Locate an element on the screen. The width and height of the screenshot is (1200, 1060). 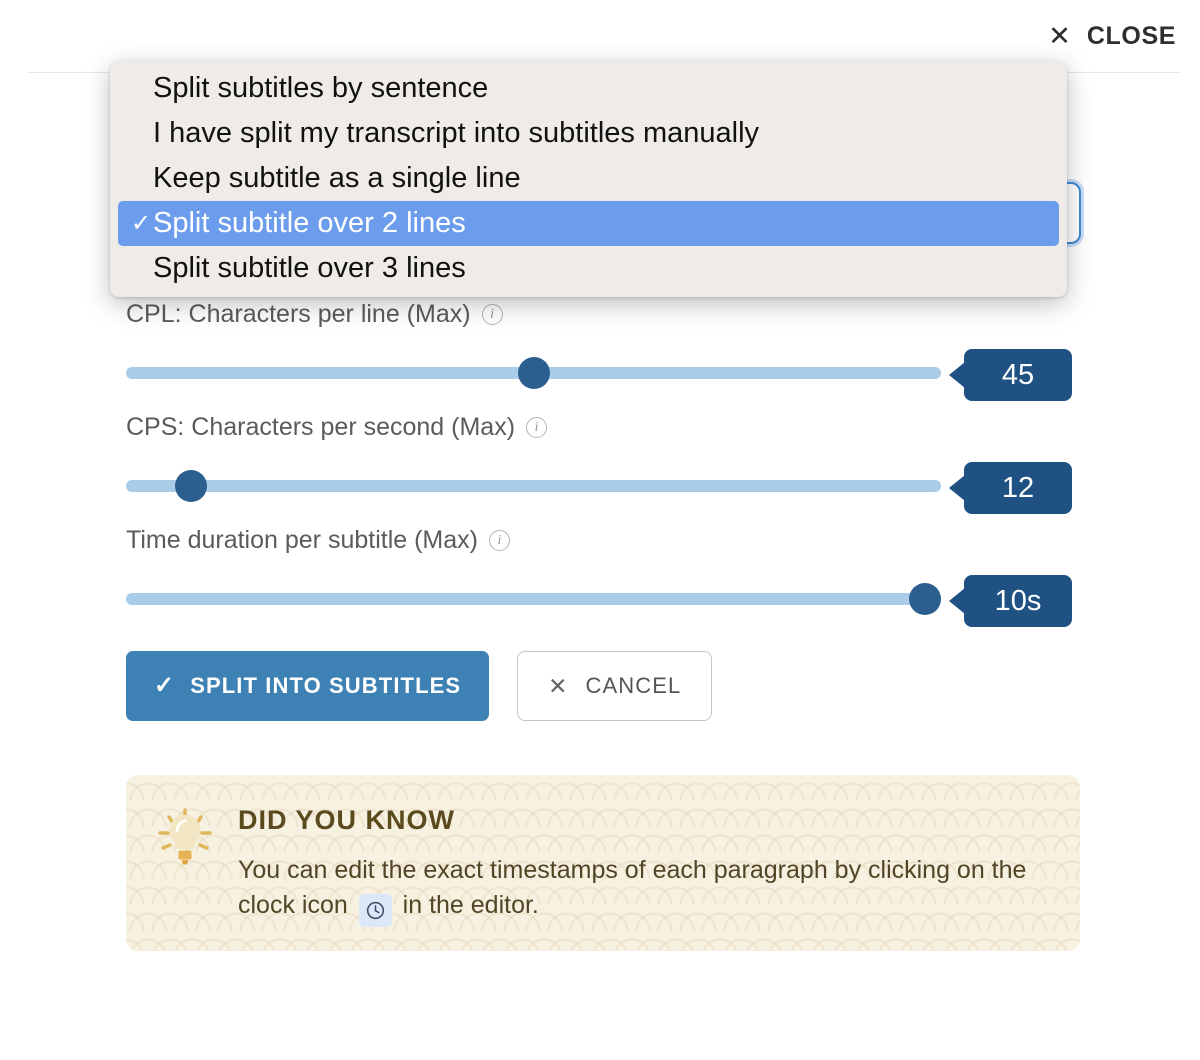
slider-track-cps is located at coordinates (533, 486).